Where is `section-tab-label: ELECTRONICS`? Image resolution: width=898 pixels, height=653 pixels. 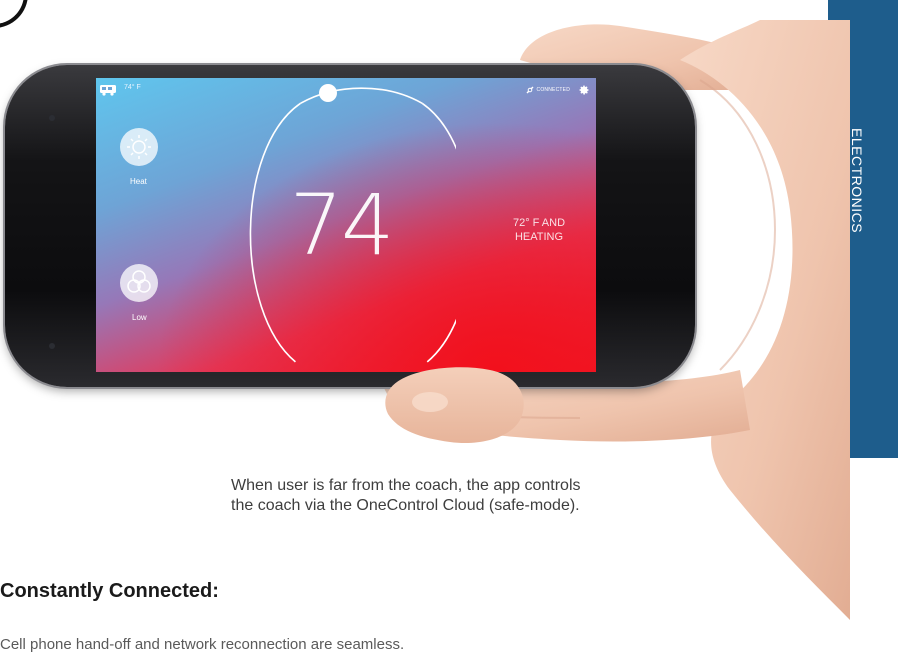 section-tab-label: ELECTRONICS is located at coordinates (857, 181).